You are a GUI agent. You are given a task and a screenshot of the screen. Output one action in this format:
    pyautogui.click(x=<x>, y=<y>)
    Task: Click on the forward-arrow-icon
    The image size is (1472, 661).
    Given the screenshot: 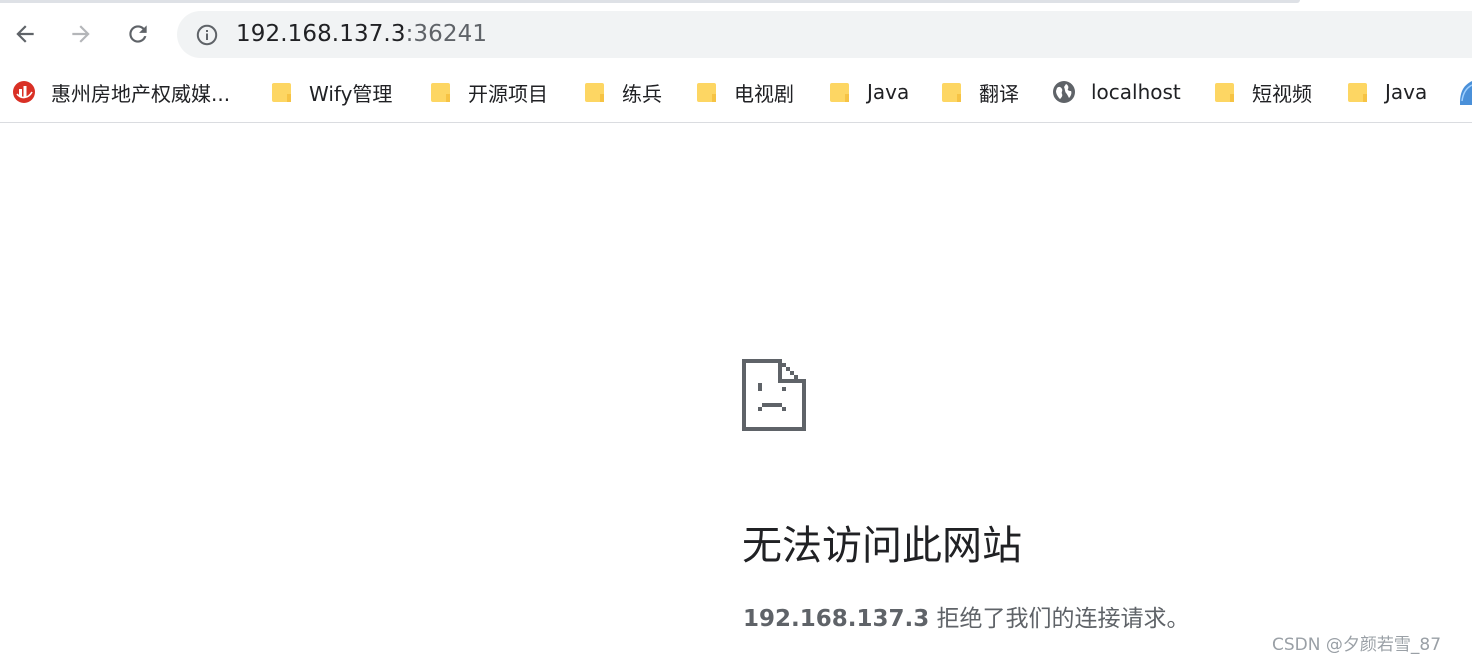 What is the action you would take?
    pyautogui.click(x=81, y=34)
    